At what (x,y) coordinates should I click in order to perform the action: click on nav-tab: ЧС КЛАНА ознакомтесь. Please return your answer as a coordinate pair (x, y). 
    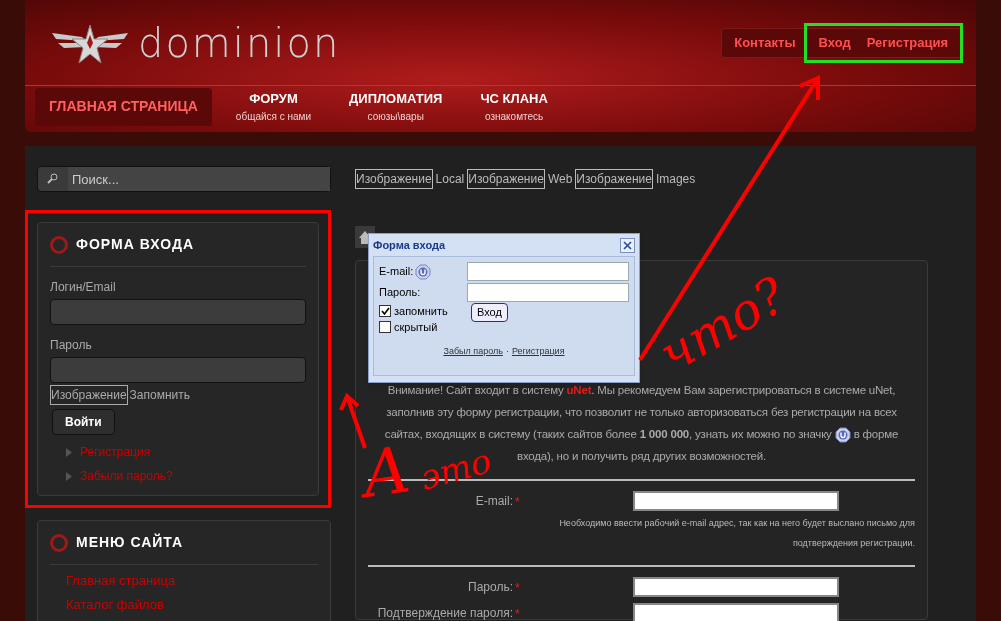
    Looking at the image, I should click on (514, 106).